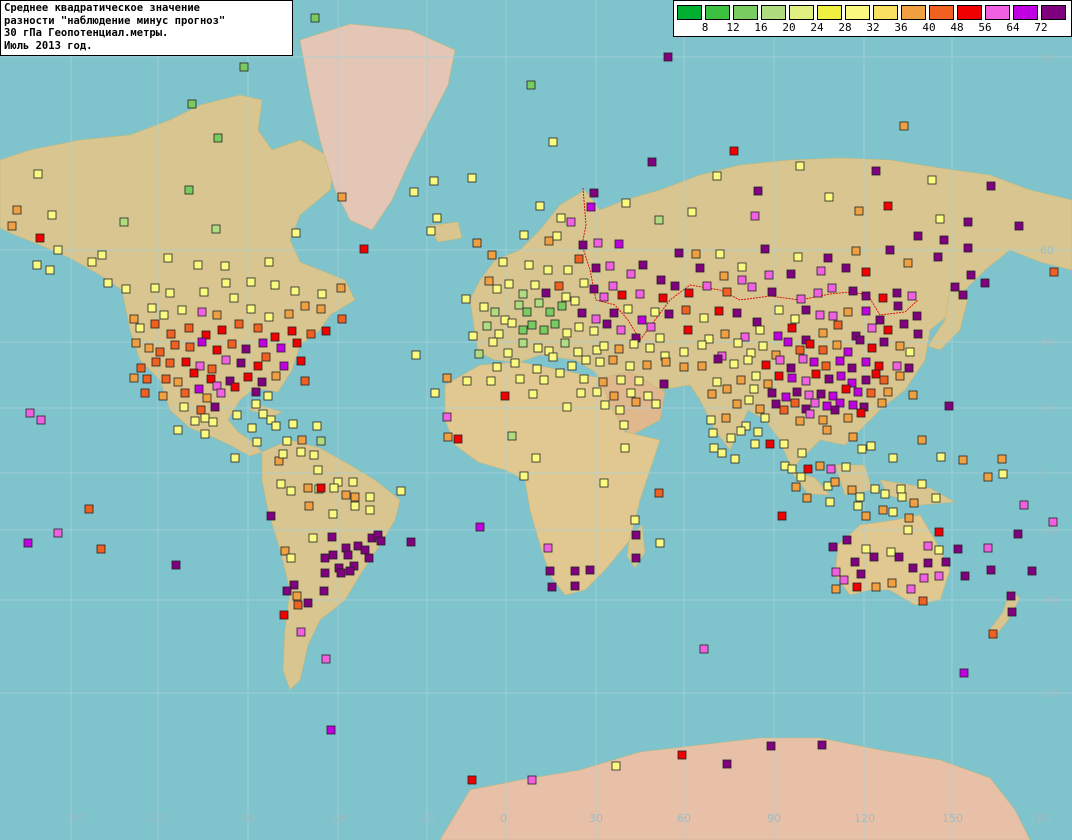  I want to click on lat-label: 60, so click(1047, 250).